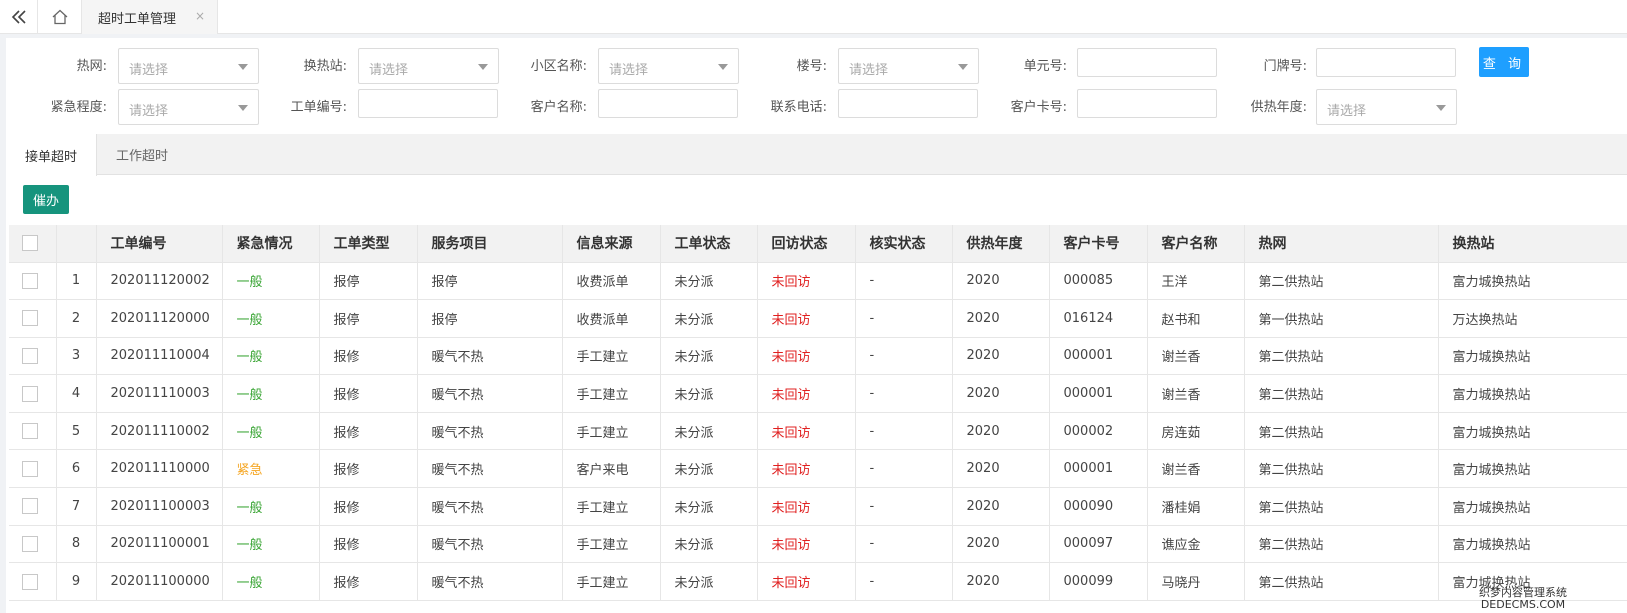  Describe the element at coordinates (91, 66) in the screenshot. I see `heat-net-label: 热网:` at that location.